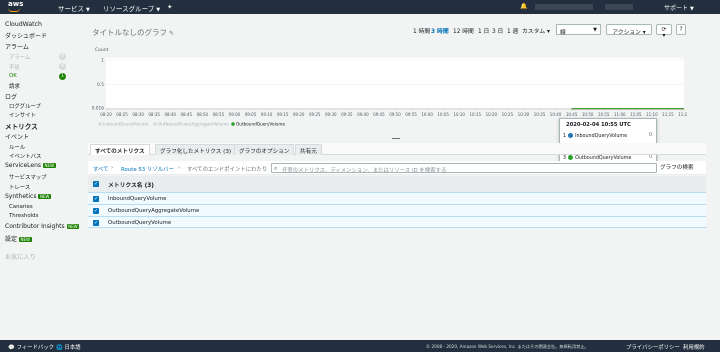 This screenshot has width=720, height=352. Describe the element at coordinates (26, 35) in the screenshot. I see `sidebar-item-dashboard: ダッシュボード` at that location.